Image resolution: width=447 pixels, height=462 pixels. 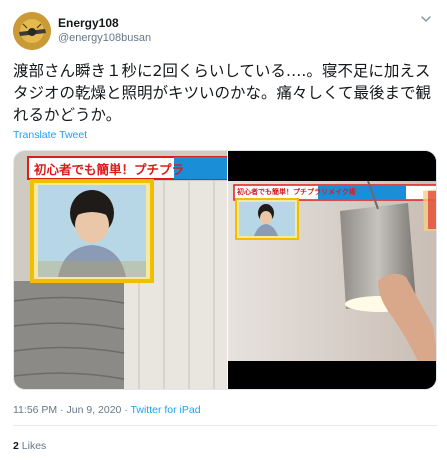 I want to click on avatar, so click(x=32, y=31).